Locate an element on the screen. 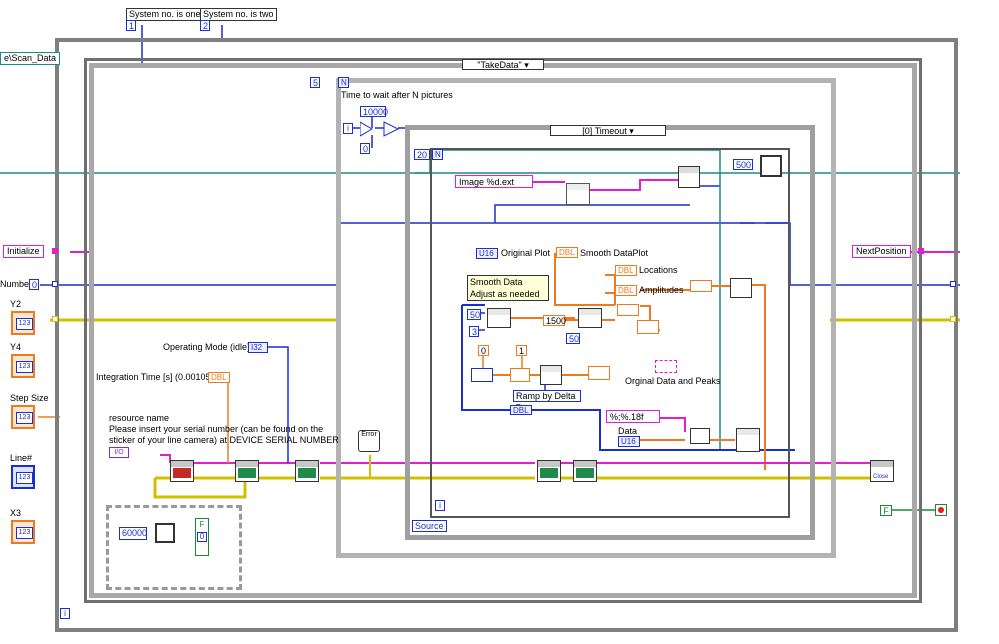 Image resolution: width=999 pixels, height=644 pixels. constant-zero: 0 is located at coordinates (365, 148).